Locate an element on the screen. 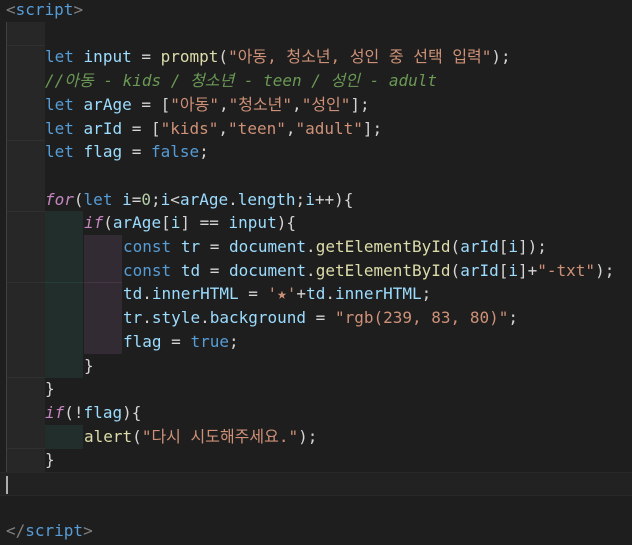 This screenshot has height=545, width=632. code-line: for(let i=0;i<arAge.length;i++){ is located at coordinates (316, 199).